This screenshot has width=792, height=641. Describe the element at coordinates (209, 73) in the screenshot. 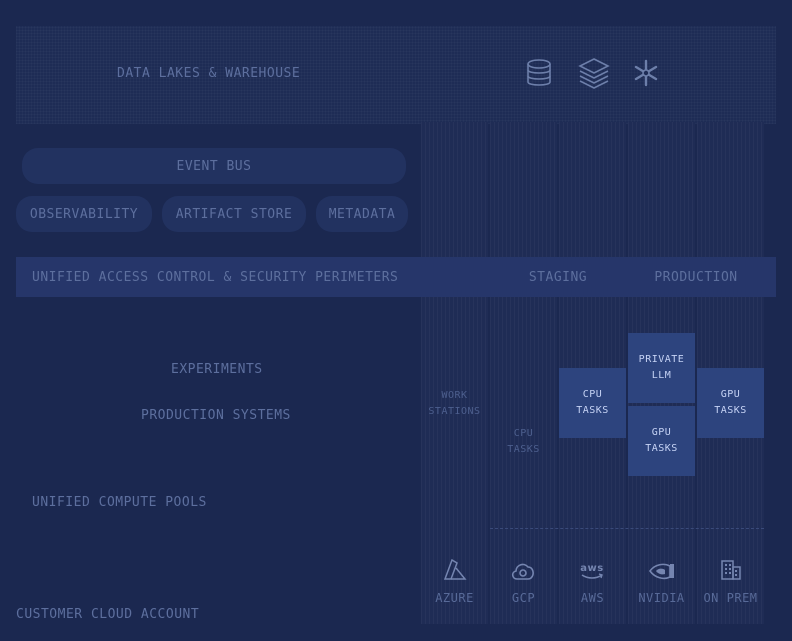

I see `data-lakes-title: DATA LAKES & WAREHOUSE` at that location.